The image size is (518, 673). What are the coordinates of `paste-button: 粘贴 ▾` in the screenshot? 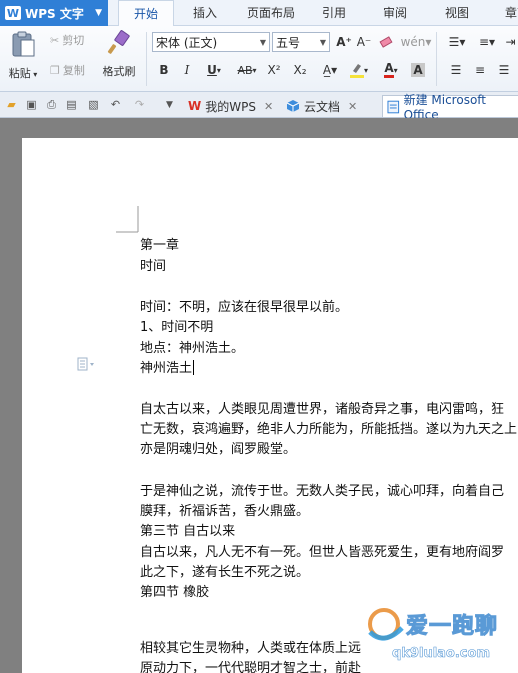 It's located at (23, 55).